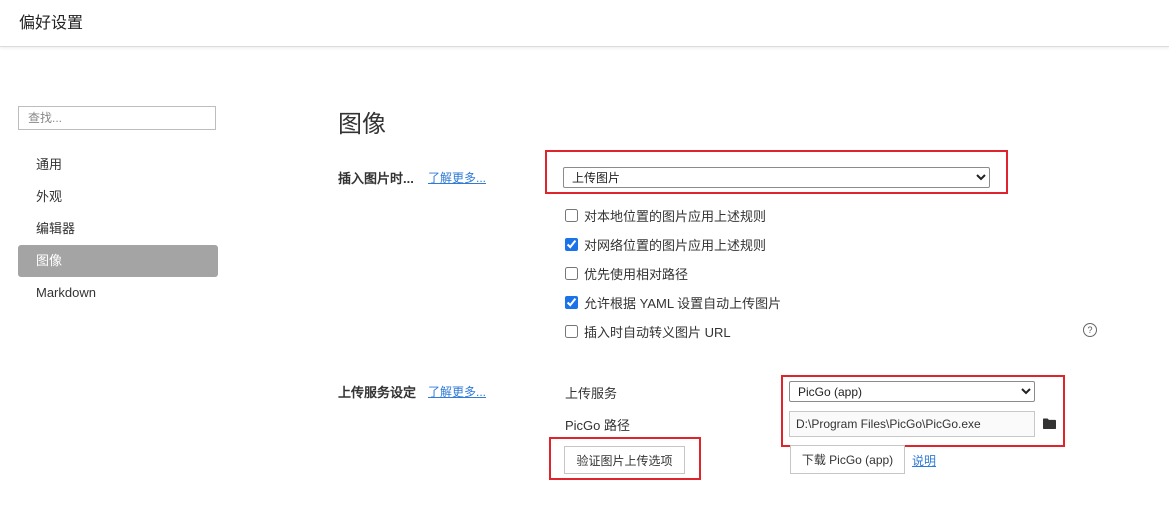  What do you see at coordinates (683, 303) in the screenshot?
I see `option-label: 允许根据 YAML 设置自动上传图片` at bounding box center [683, 303].